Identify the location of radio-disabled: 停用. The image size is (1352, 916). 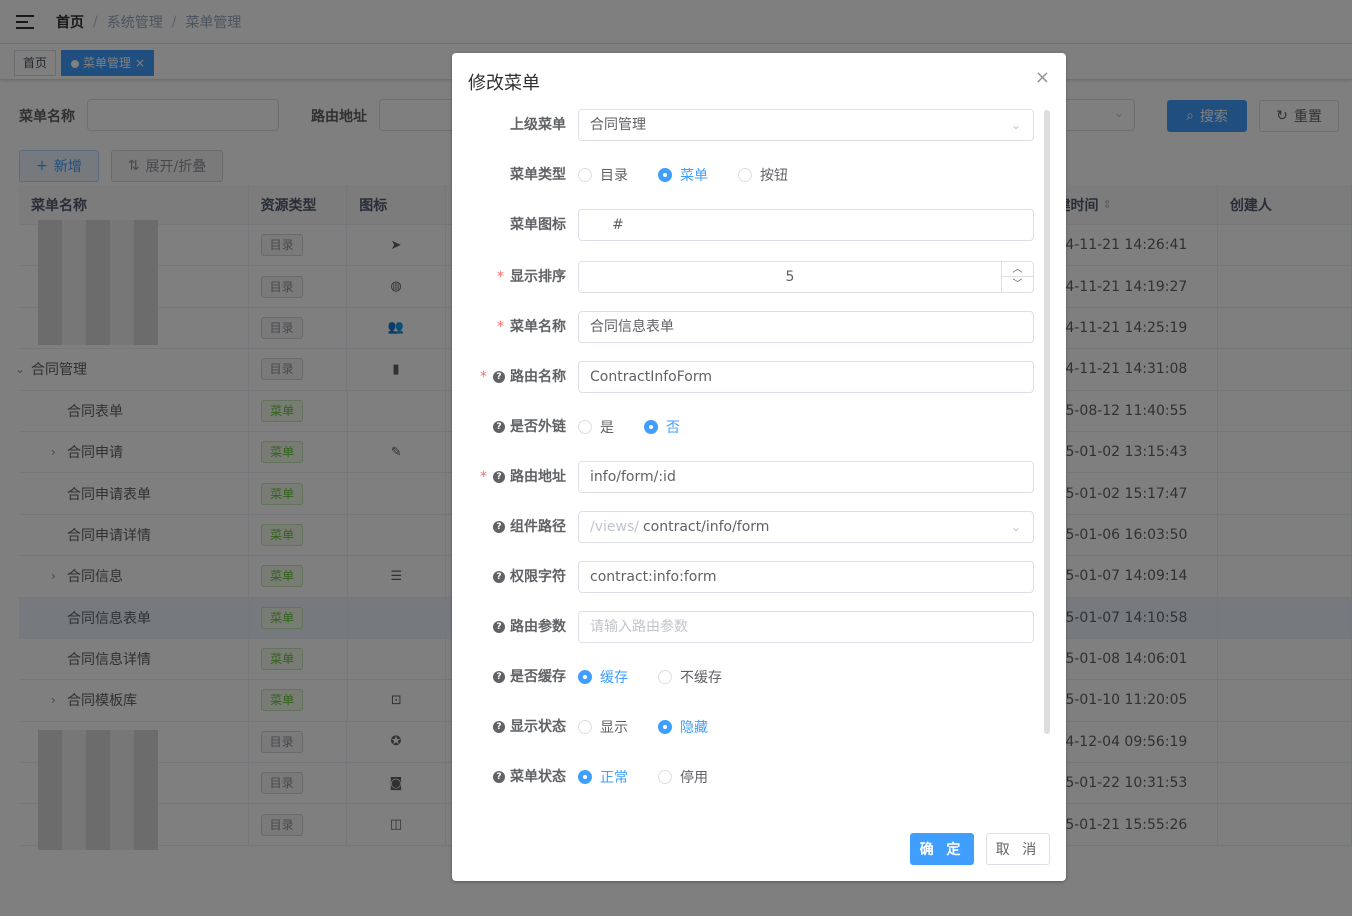
(683, 777).